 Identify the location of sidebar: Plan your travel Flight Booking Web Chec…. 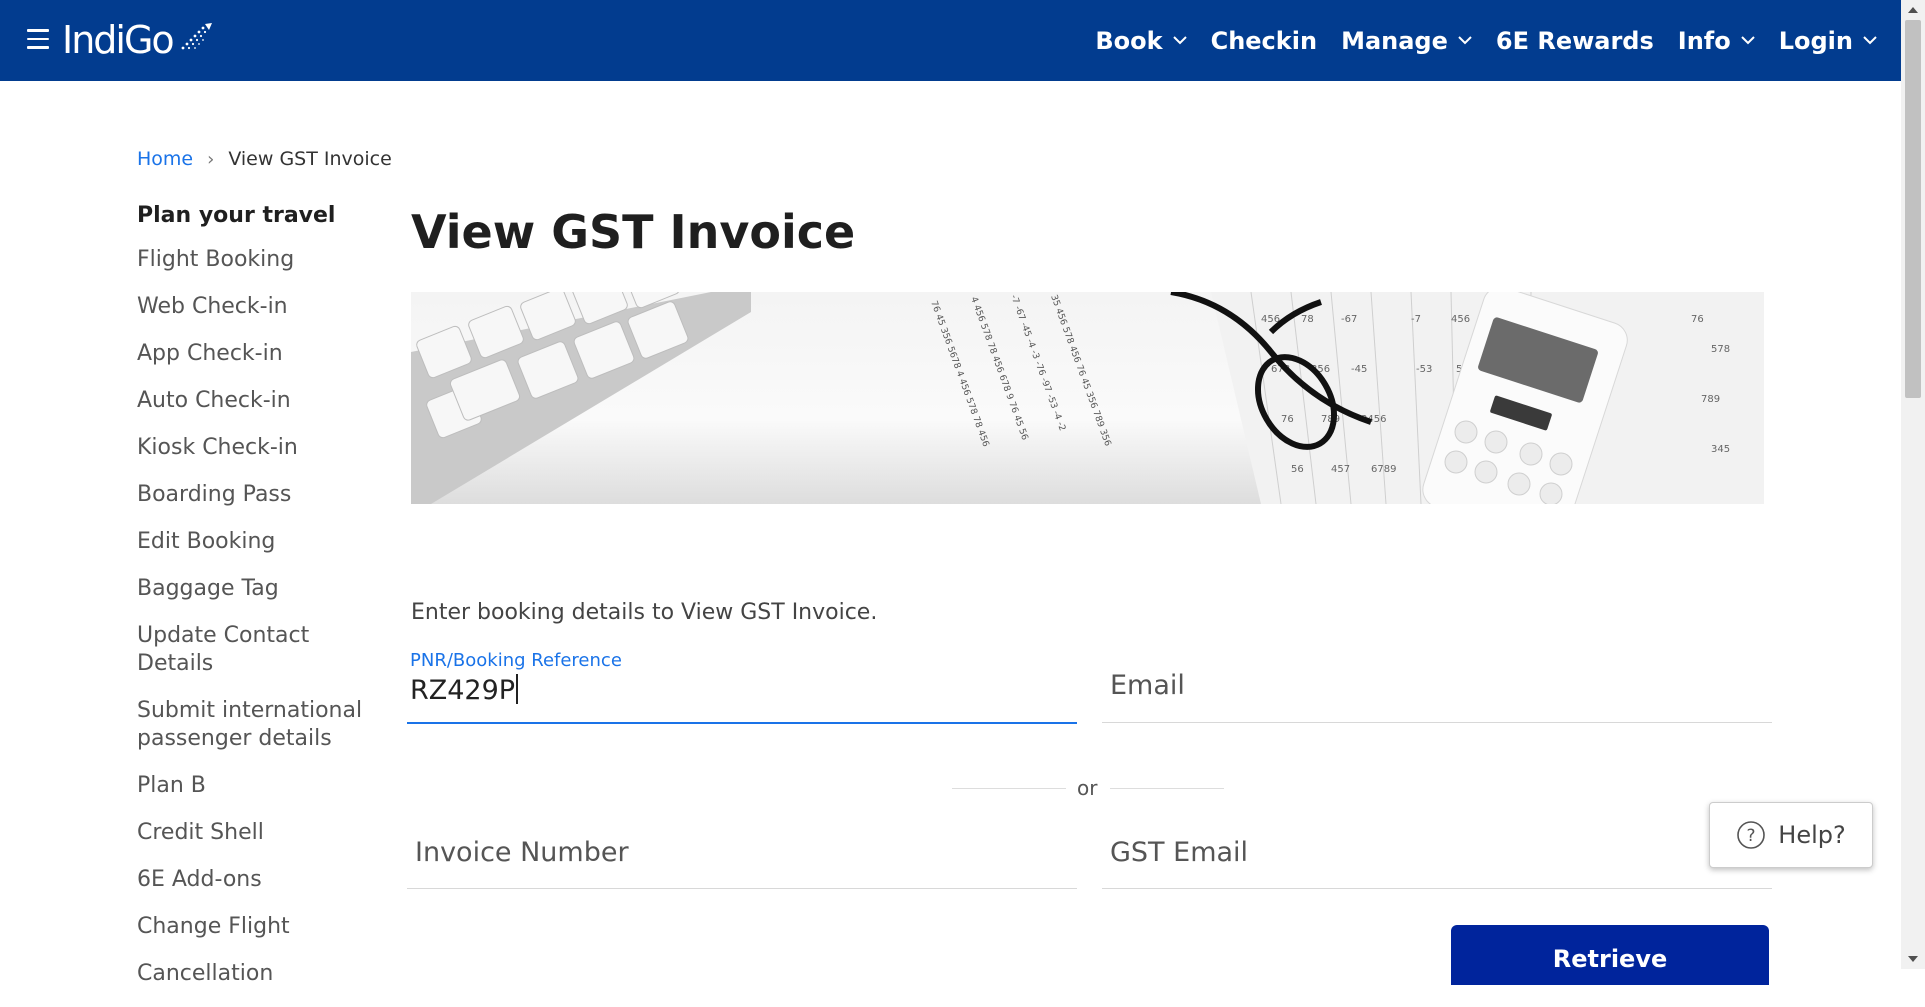
(262, 605).